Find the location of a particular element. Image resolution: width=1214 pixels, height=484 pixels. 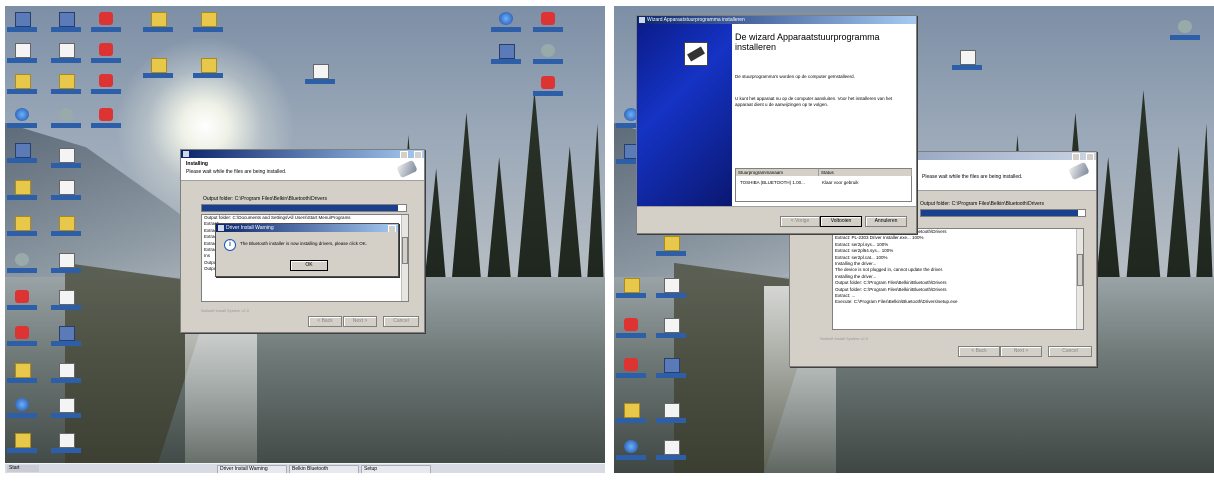

ok-button: OK is located at coordinates (309, 265).